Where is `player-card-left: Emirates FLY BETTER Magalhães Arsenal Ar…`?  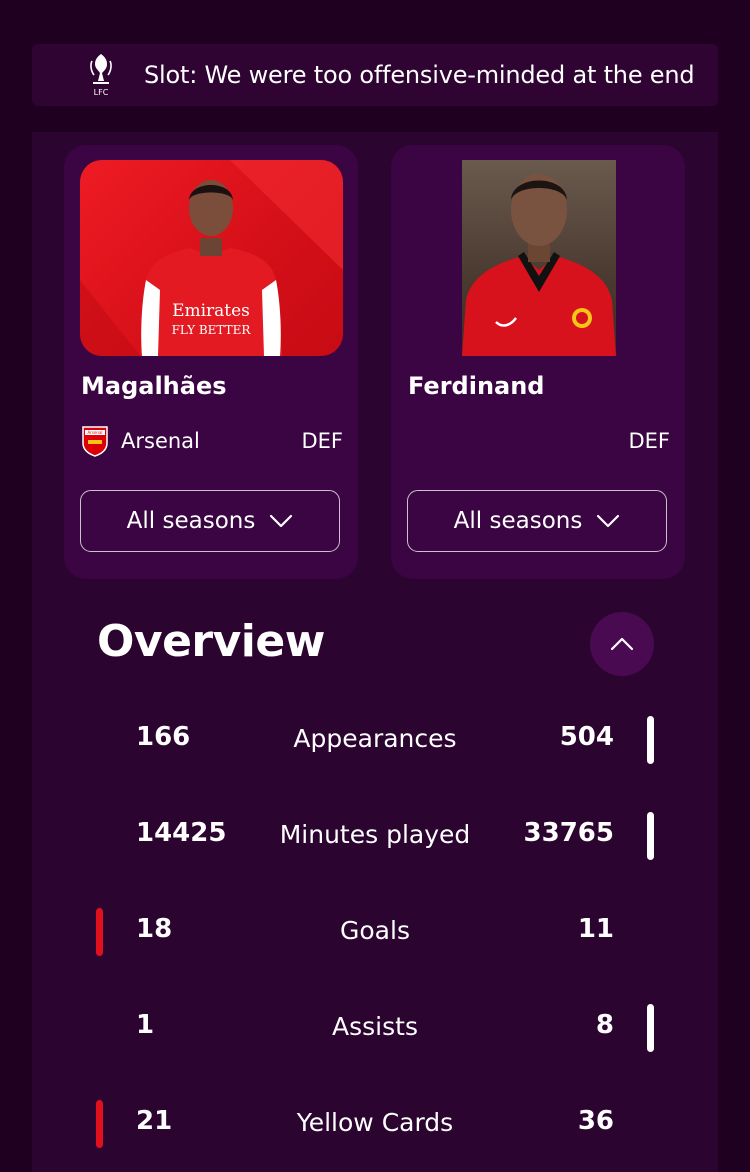
player-card-left: Emirates FLY BETTER Magalhães Arsenal Ar… is located at coordinates (211, 362).